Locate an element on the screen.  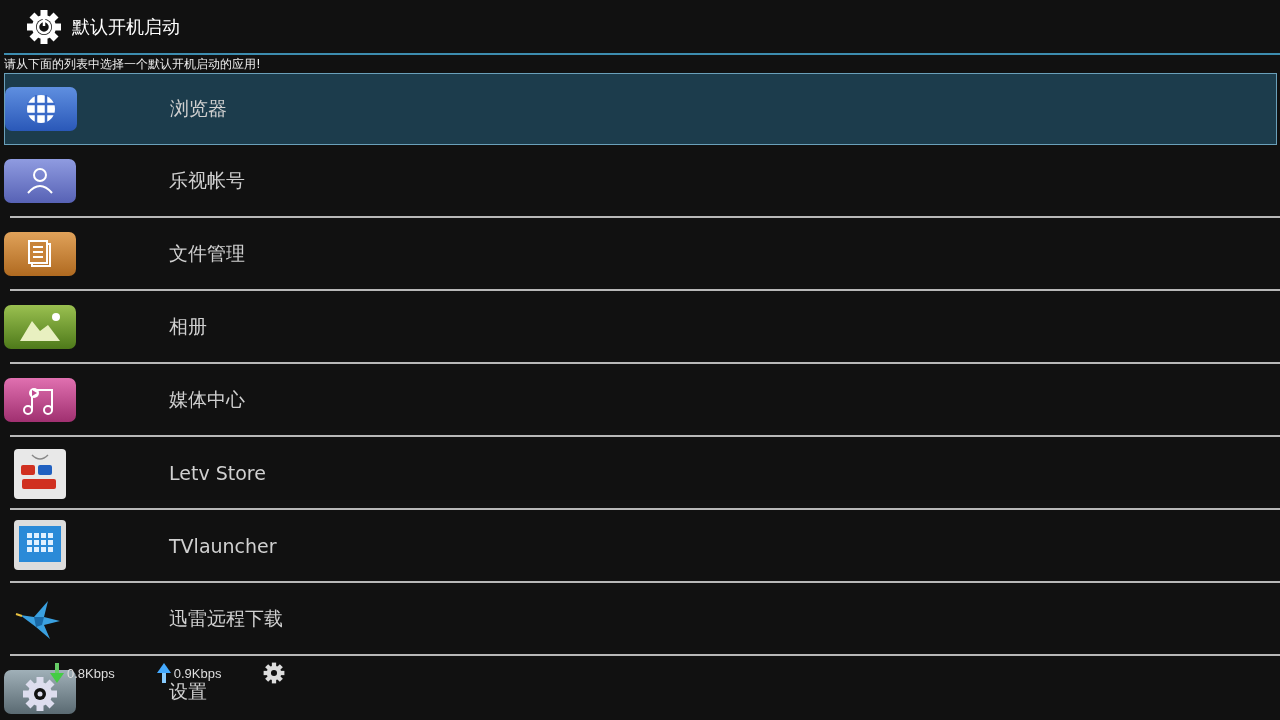
upload-arrow-icon is located at coordinates (163, 673).